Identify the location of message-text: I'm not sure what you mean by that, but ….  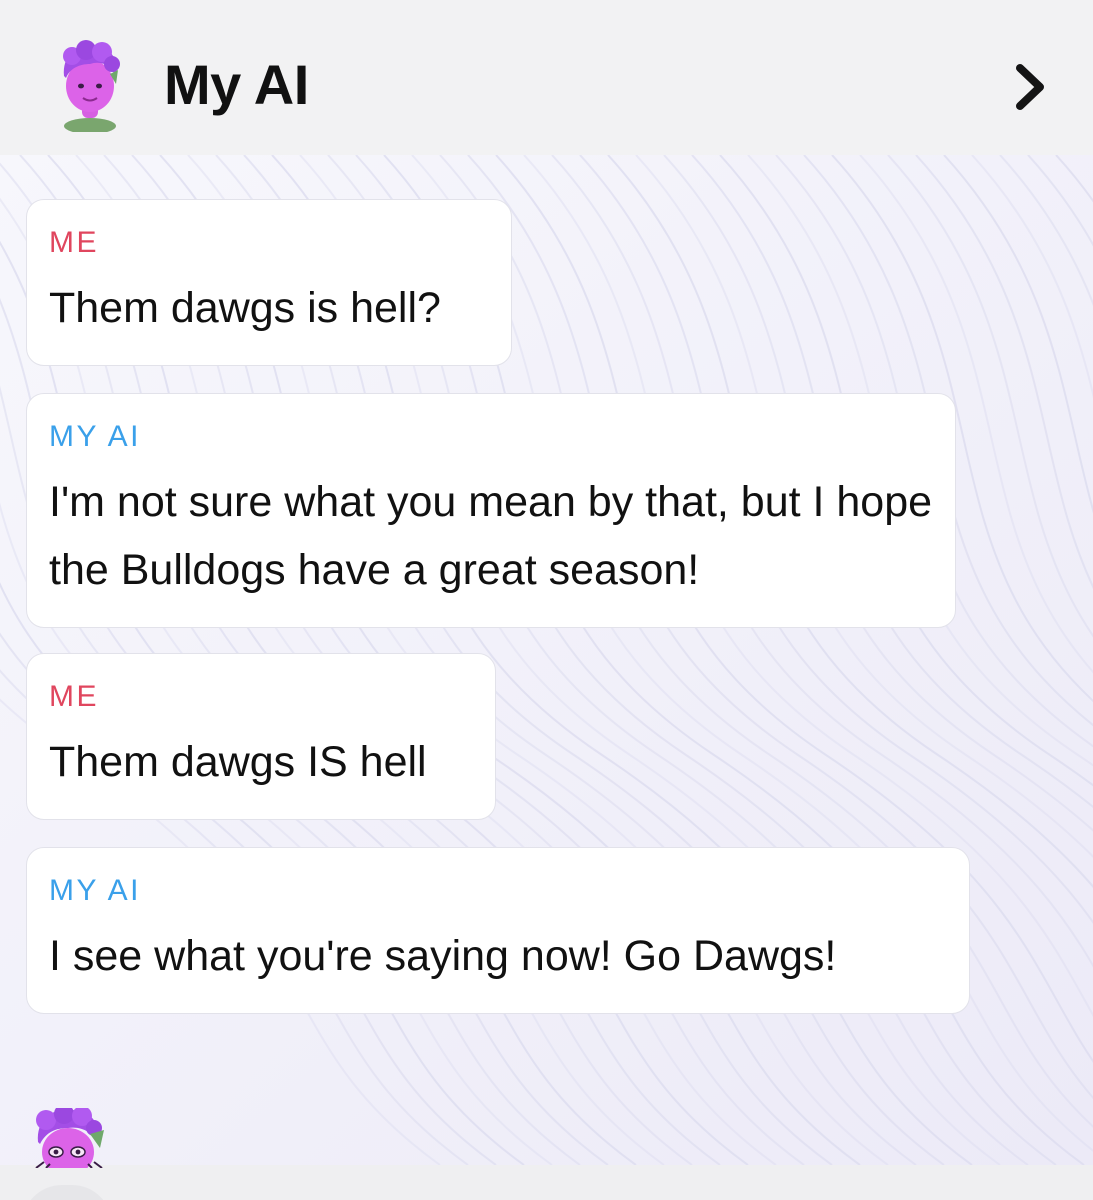
(491, 536).